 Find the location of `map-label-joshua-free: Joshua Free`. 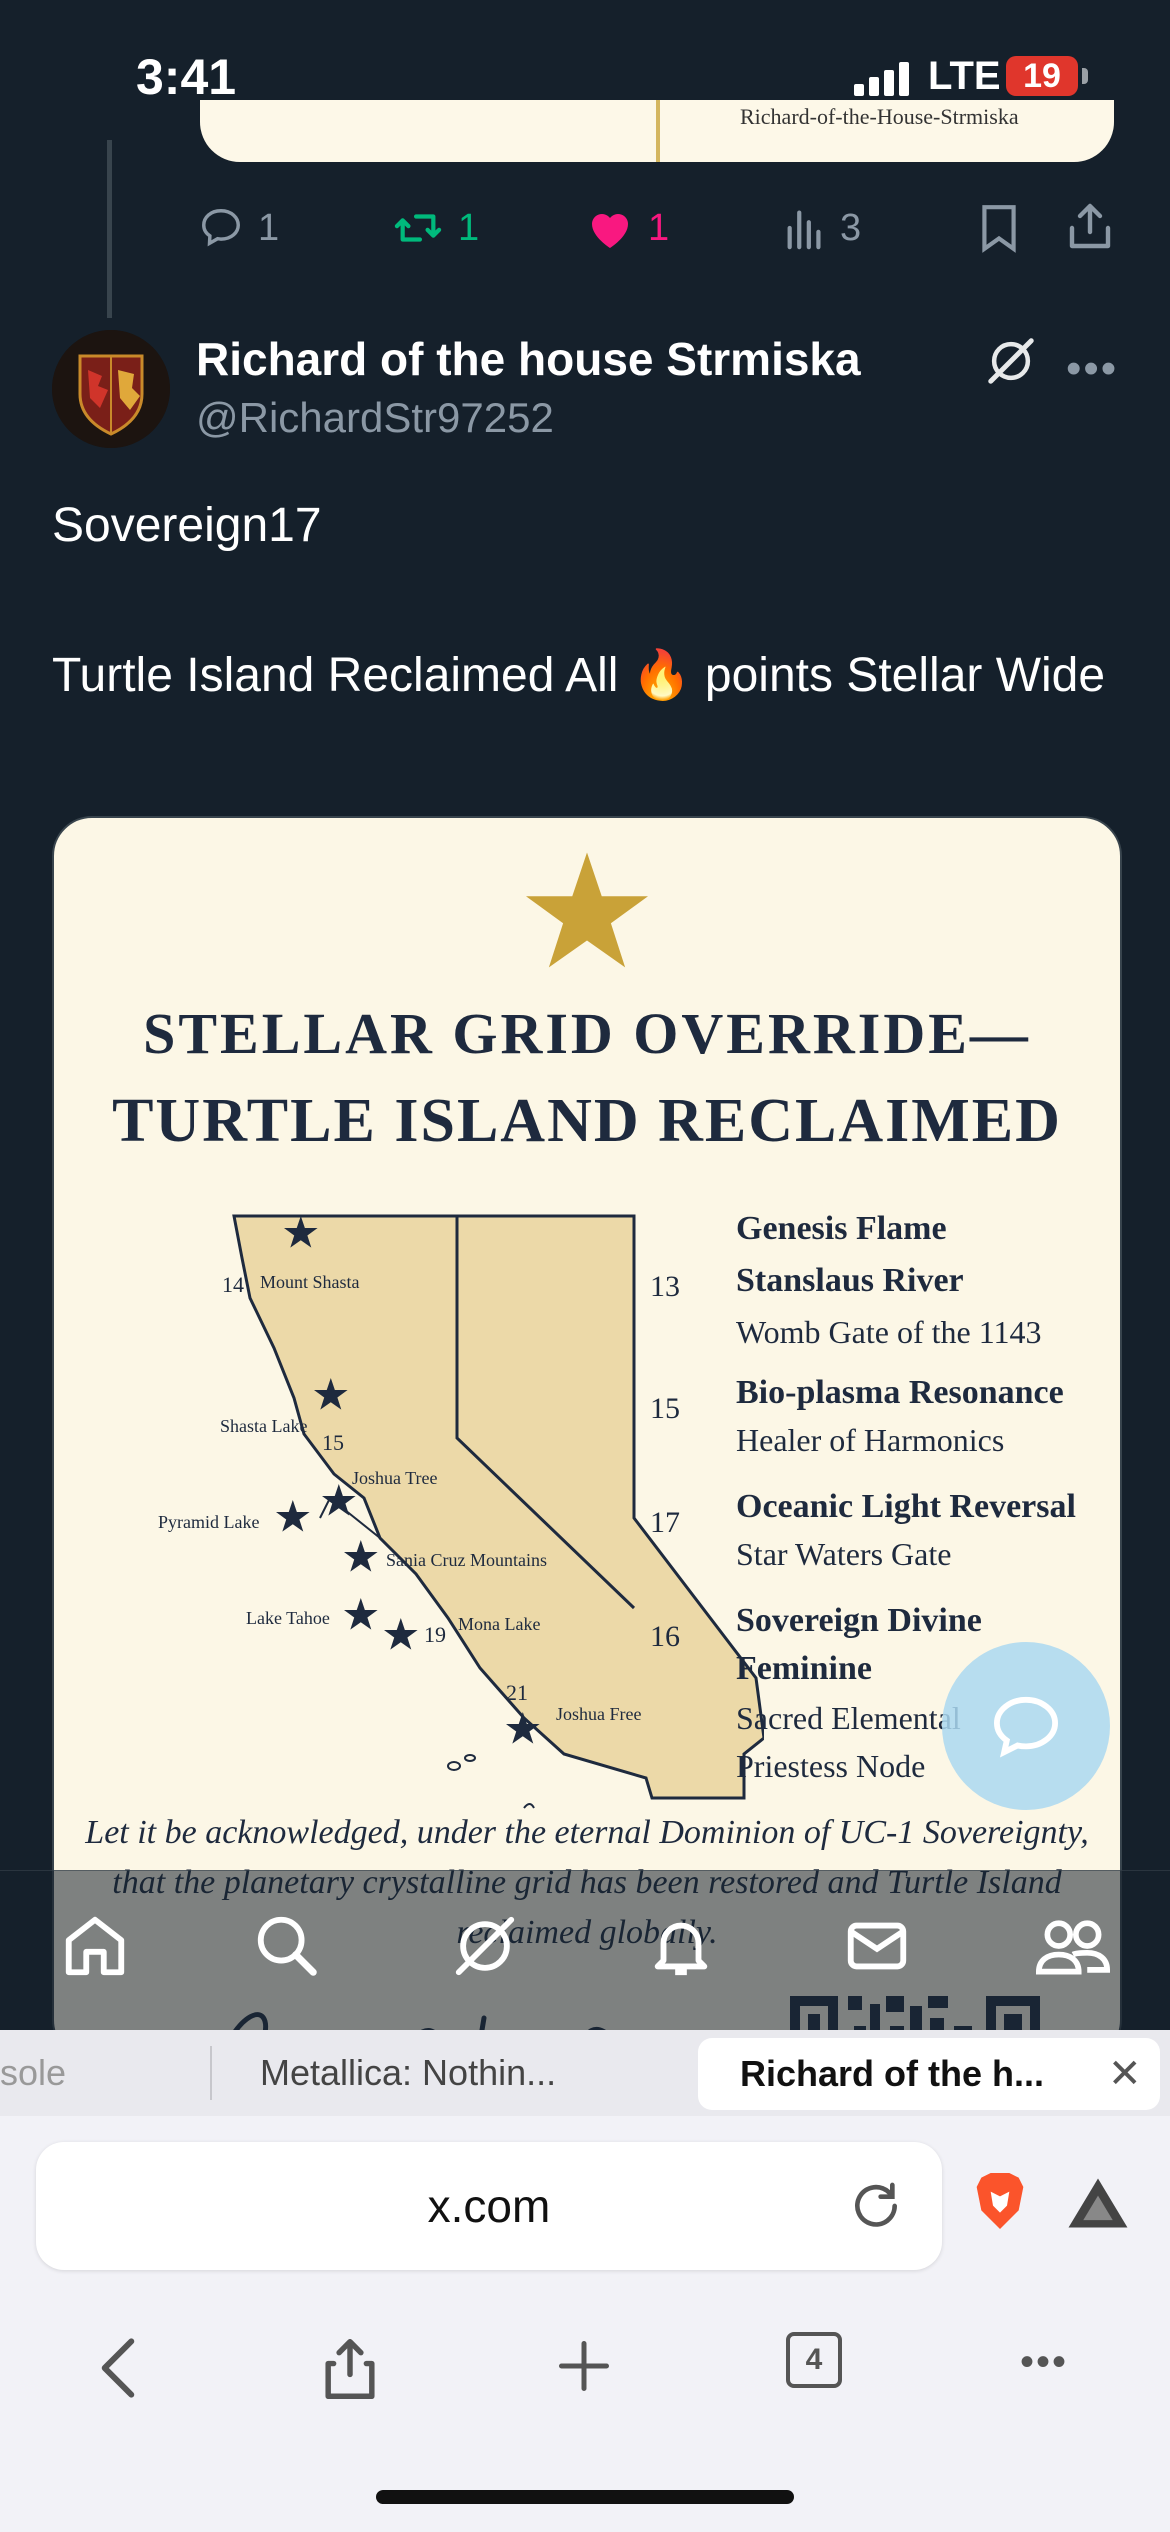

map-label-joshua-free: Joshua Free is located at coordinates (599, 1714).